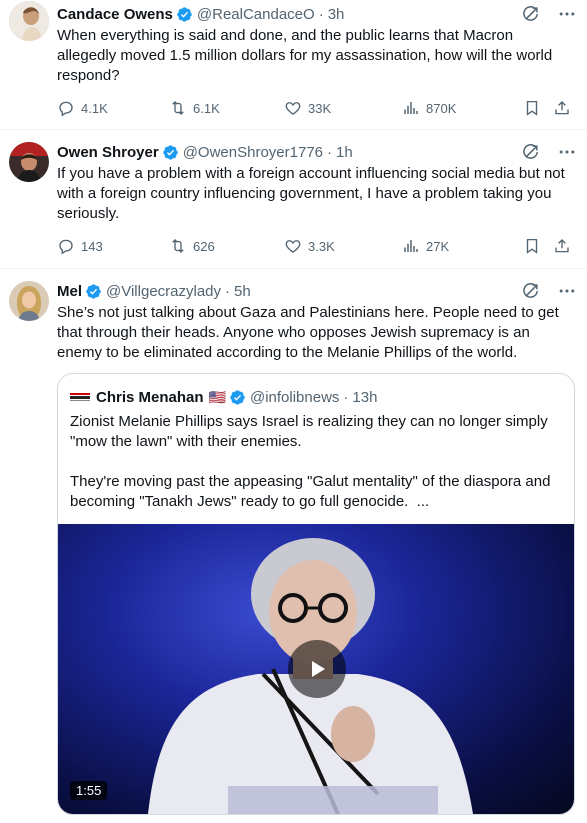 This screenshot has width=587, height=823. I want to click on view-count: 870K, so click(441, 108).